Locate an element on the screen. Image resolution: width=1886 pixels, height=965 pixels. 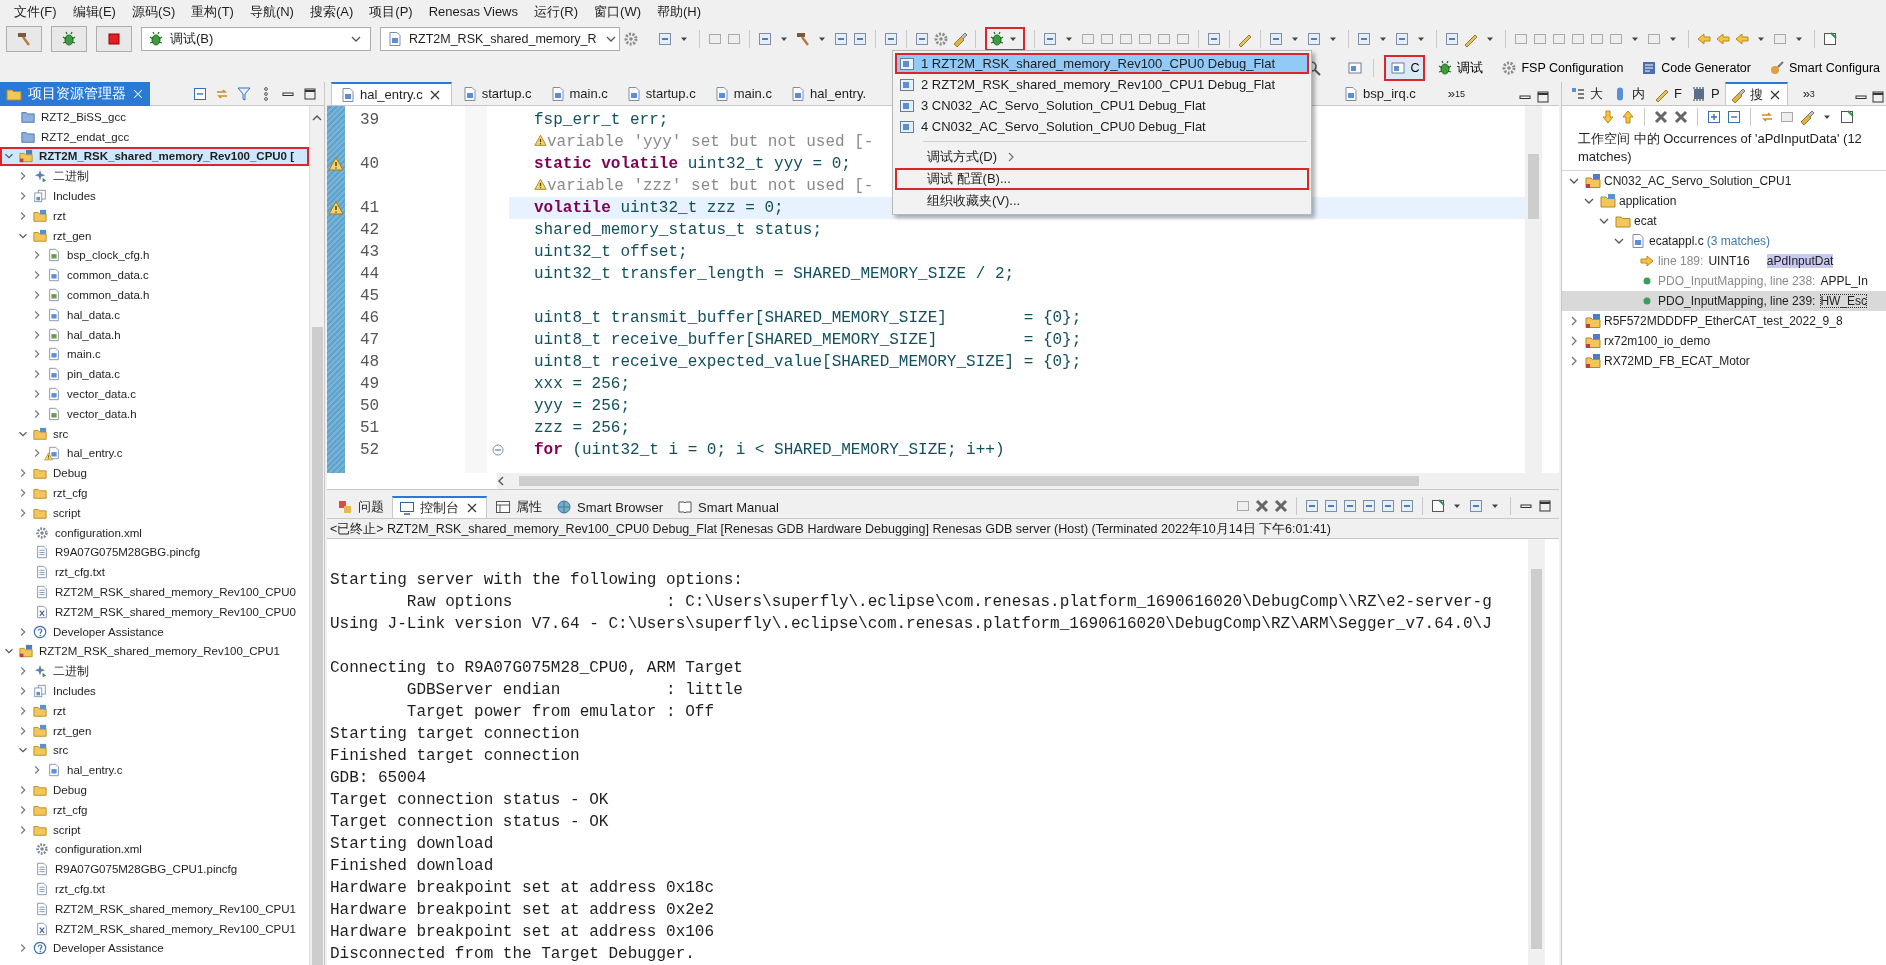
search-result: line 189: UINT16 aPdInputDat is located at coordinates (1724, 261).